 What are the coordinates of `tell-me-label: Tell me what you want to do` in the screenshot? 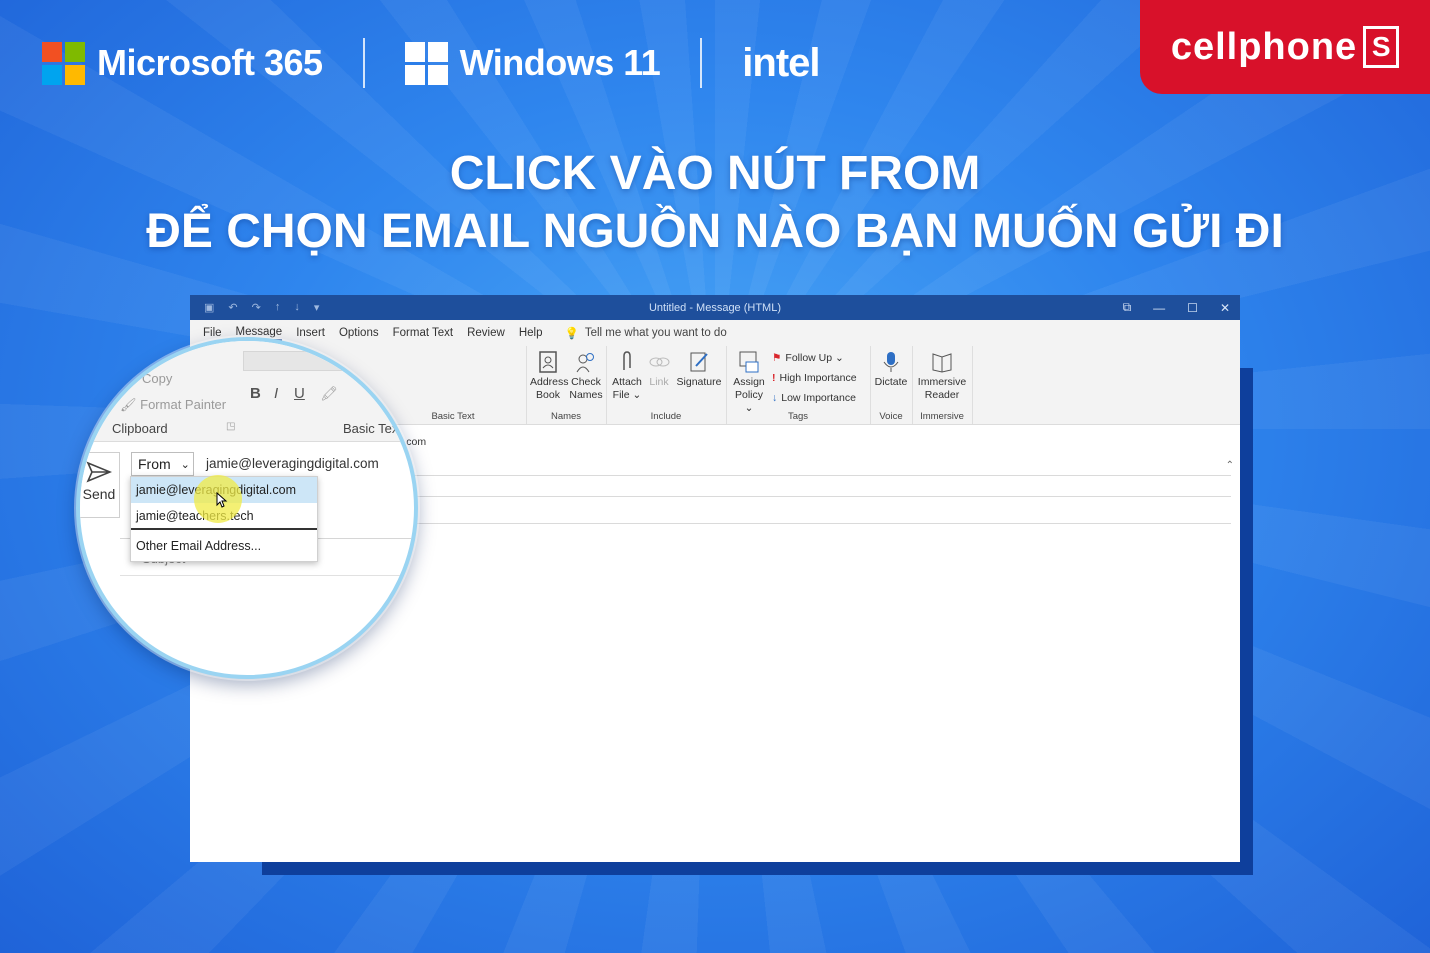 It's located at (655, 333).